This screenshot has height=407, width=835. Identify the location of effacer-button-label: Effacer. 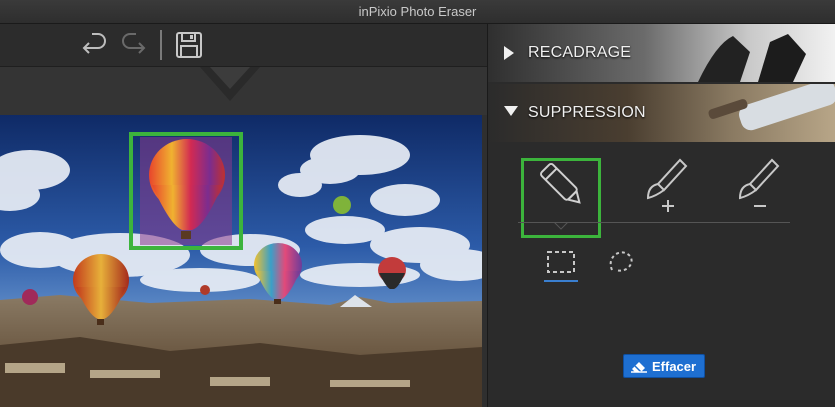
(674, 366).